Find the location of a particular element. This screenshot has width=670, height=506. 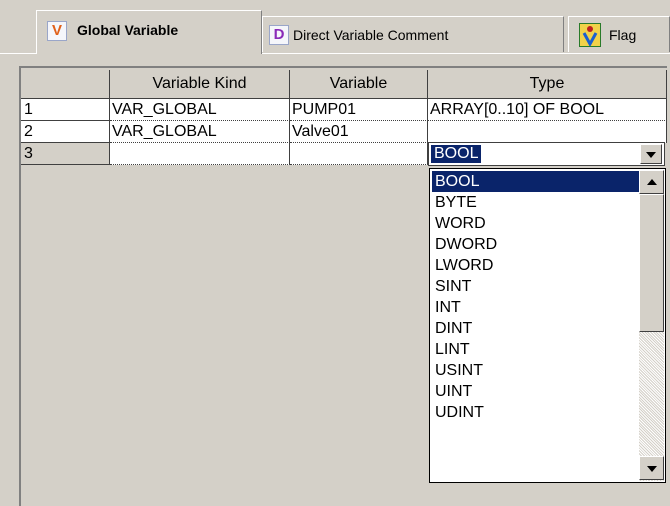

dropdown-option: SINT is located at coordinates (546, 286).